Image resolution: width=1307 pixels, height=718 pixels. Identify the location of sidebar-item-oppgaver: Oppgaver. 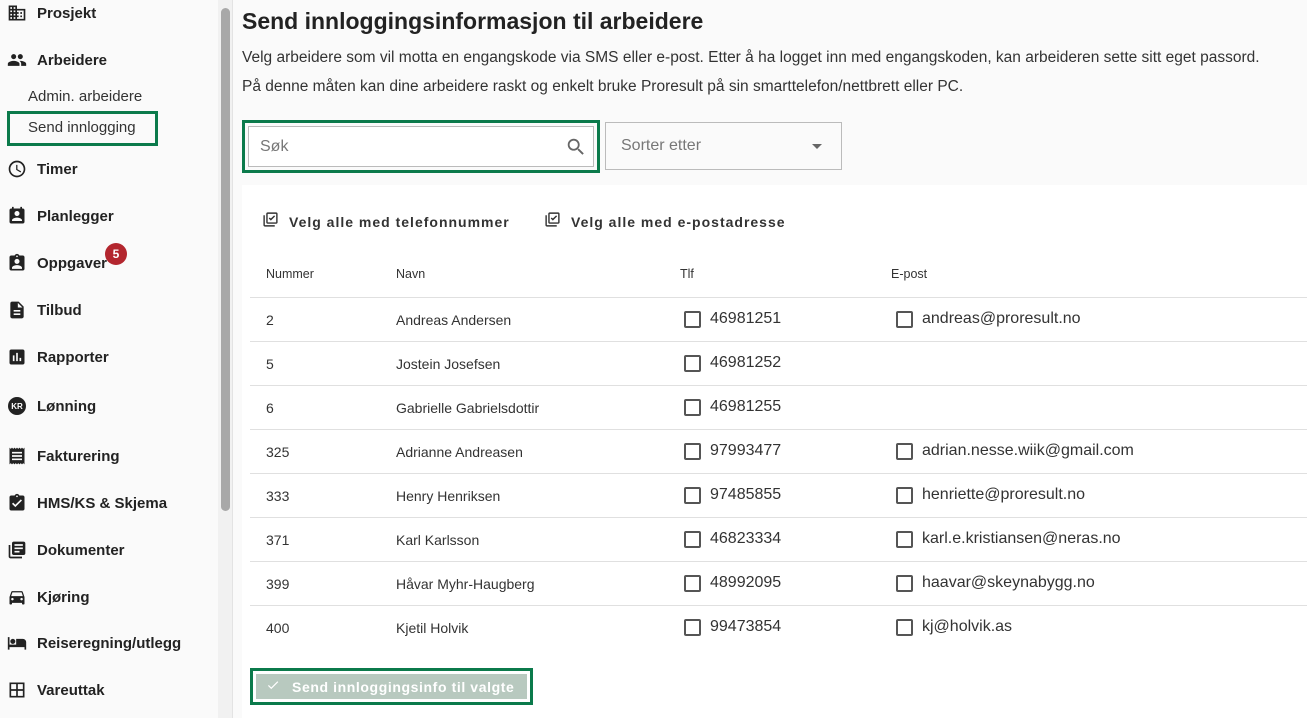
(56, 263).